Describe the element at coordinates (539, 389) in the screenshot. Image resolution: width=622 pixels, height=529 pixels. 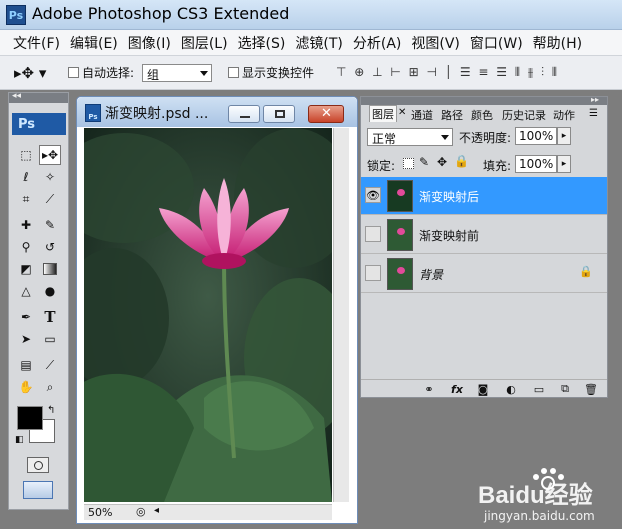
I see `new-group-icon: ▭` at that location.